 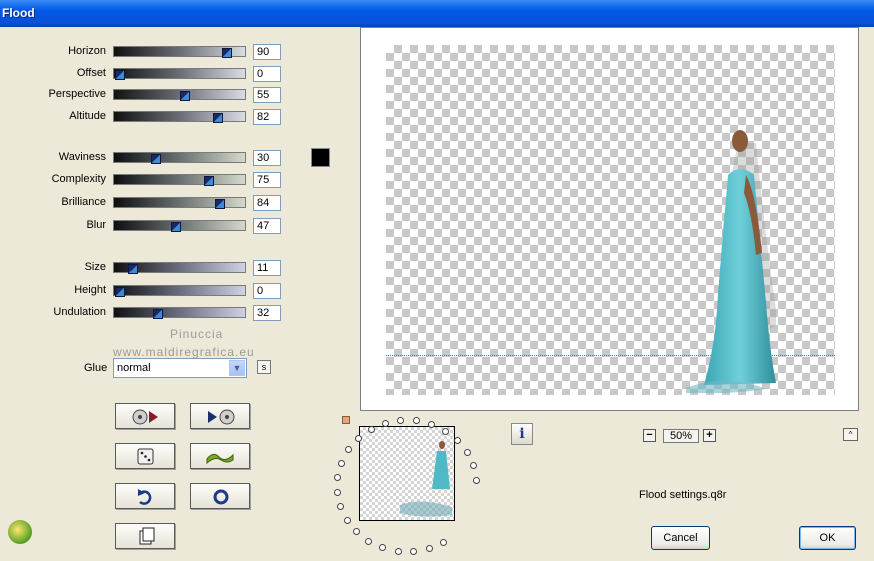 What do you see at coordinates (264, 367) in the screenshot?
I see `glue-reset-button: s` at bounding box center [264, 367].